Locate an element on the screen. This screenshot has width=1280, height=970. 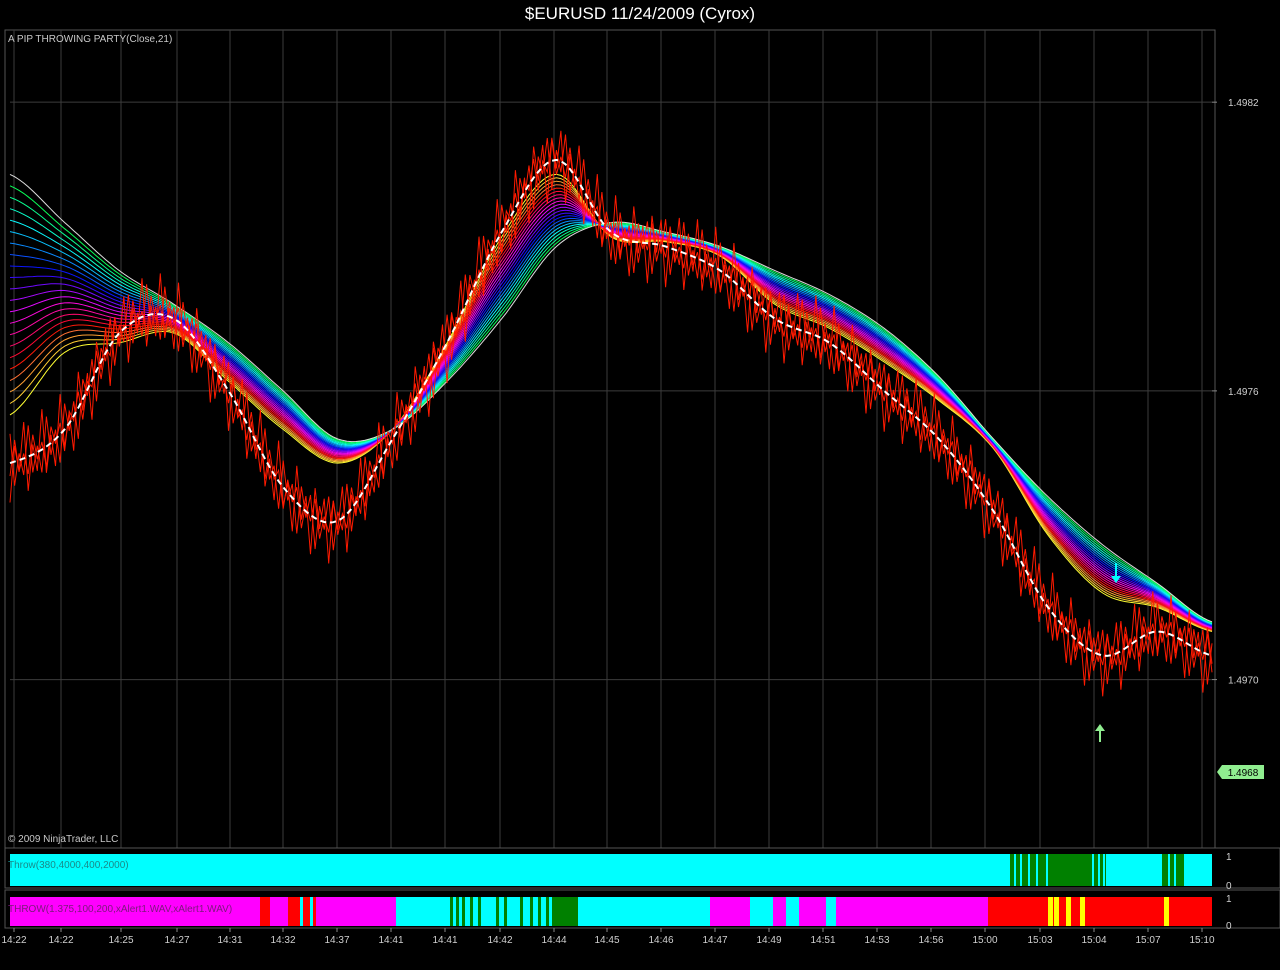
x-tick-label: 14:44 is located at coordinates (553, 940).